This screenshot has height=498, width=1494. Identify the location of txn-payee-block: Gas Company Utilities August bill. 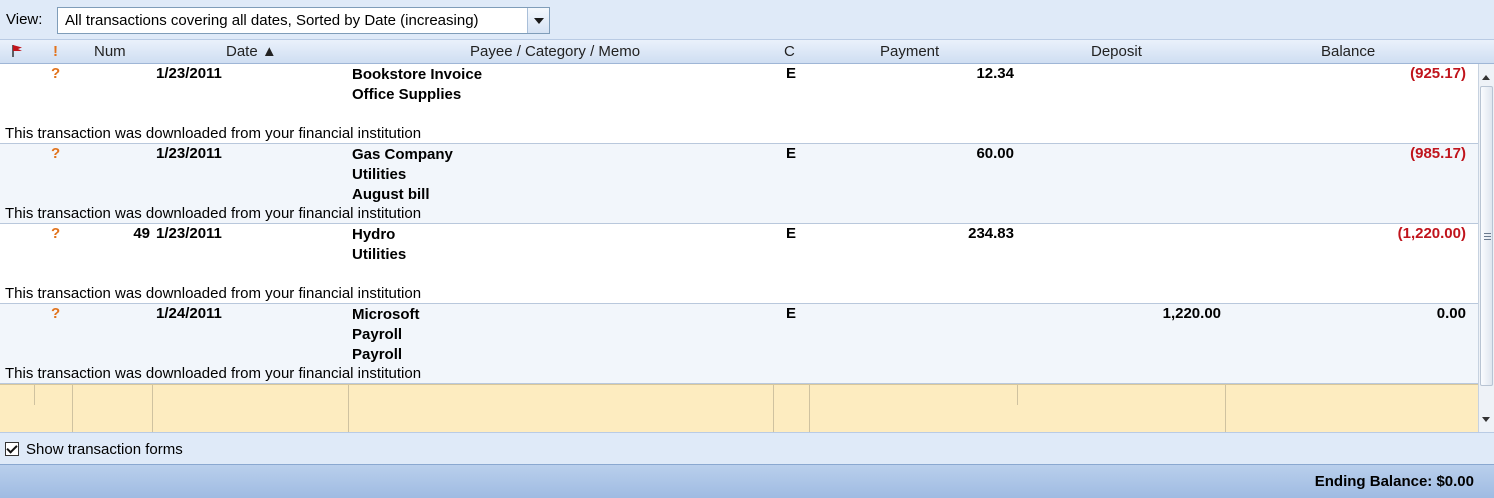
(402, 175).